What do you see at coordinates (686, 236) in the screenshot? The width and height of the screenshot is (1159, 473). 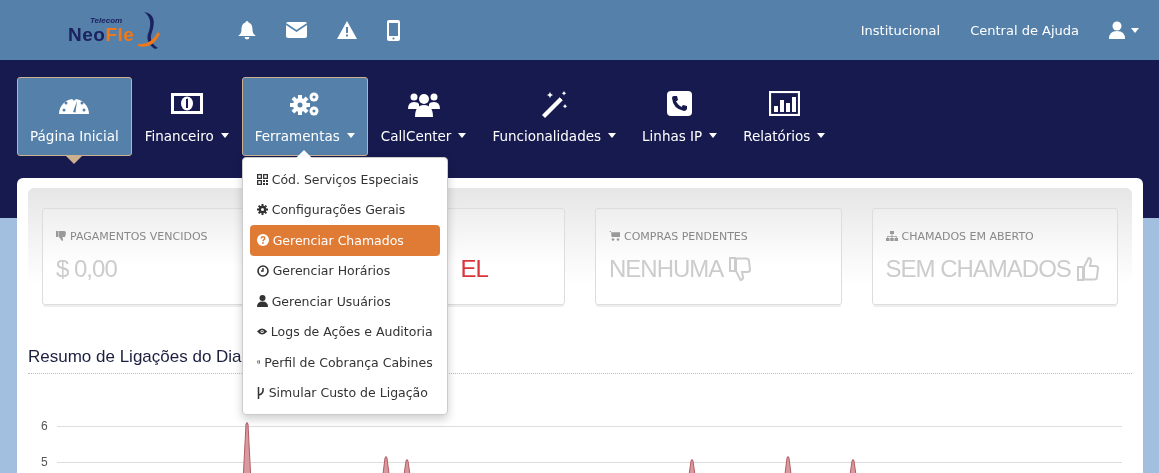 I see `stat-title: COMPRAS PENDENTES` at bounding box center [686, 236].